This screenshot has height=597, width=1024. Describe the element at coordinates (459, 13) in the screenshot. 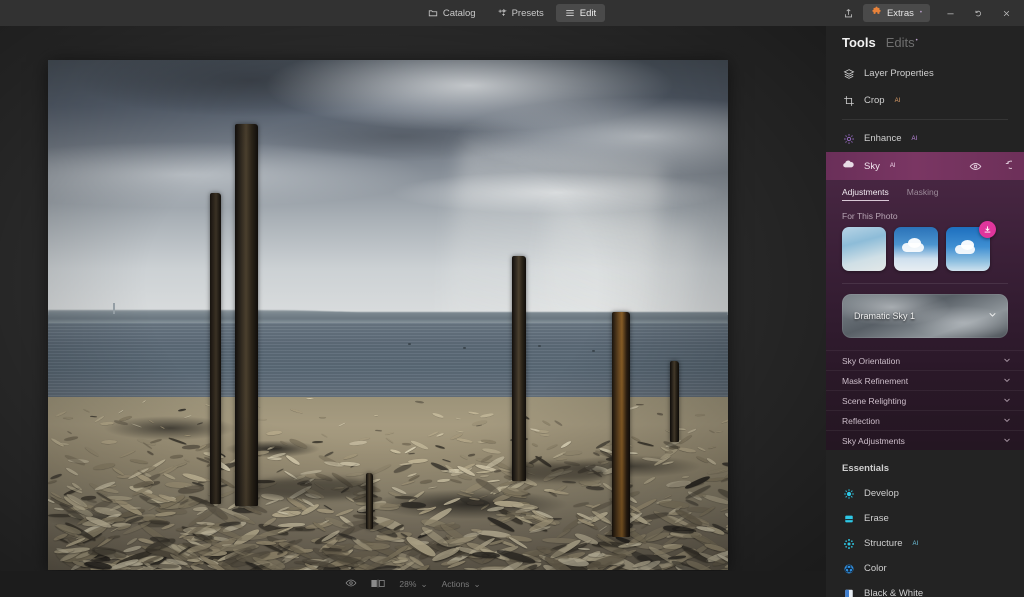

I see `mode-tab-catalog-label: Catalog` at that location.